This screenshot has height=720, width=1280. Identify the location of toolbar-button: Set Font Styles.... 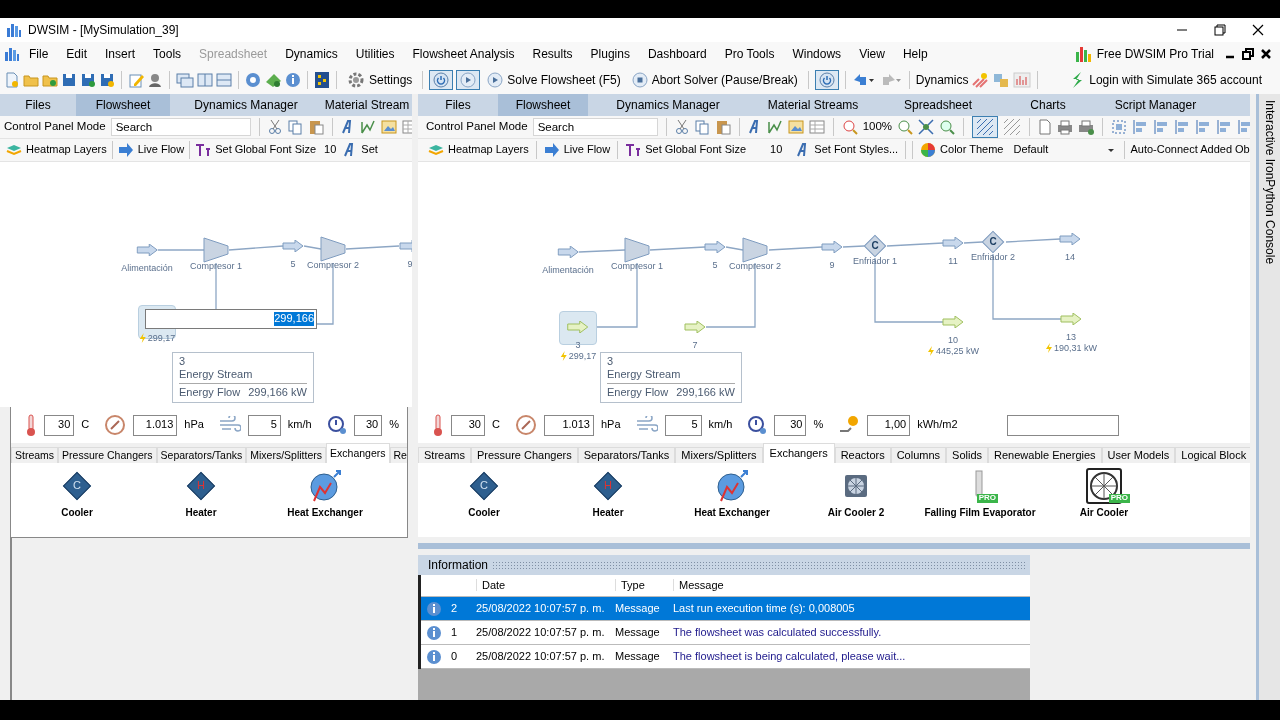
(847, 150).